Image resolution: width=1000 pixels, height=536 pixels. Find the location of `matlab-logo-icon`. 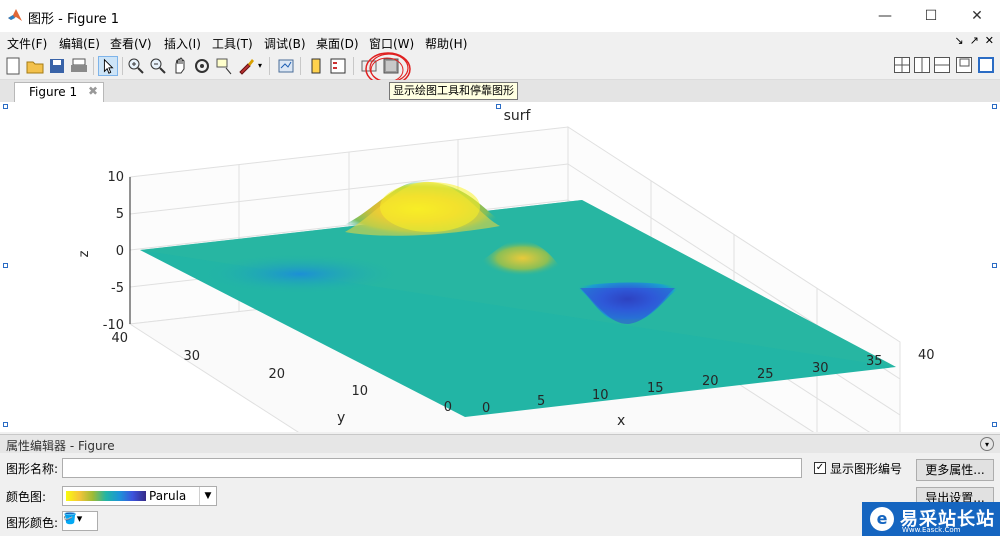

matlab-logo-icon is located at coordinates (15, 15).